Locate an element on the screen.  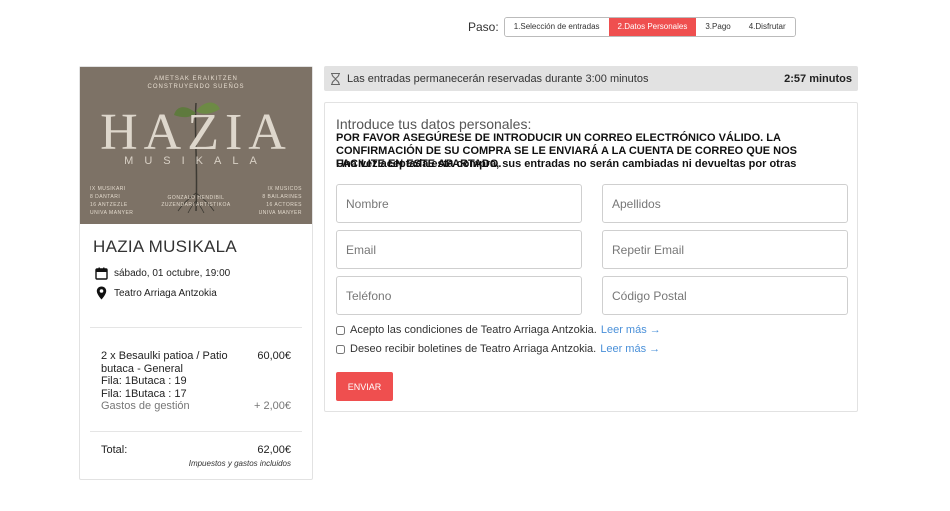
email-field is located at coordinates (459, 249).